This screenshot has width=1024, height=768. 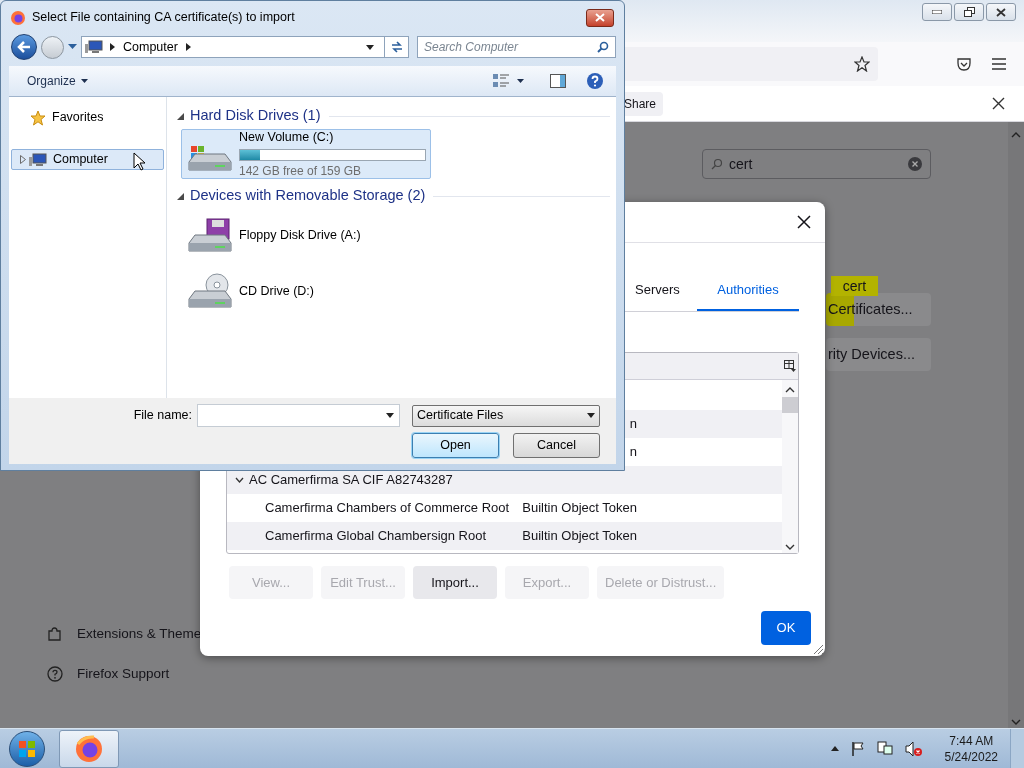 I want to click on sidebar-link: Firefox Support, so click(x=123, y=673).